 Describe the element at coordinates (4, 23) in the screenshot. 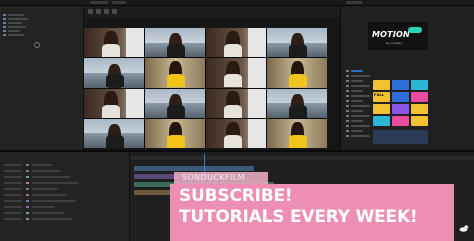

I see `comp-icon` at that location.